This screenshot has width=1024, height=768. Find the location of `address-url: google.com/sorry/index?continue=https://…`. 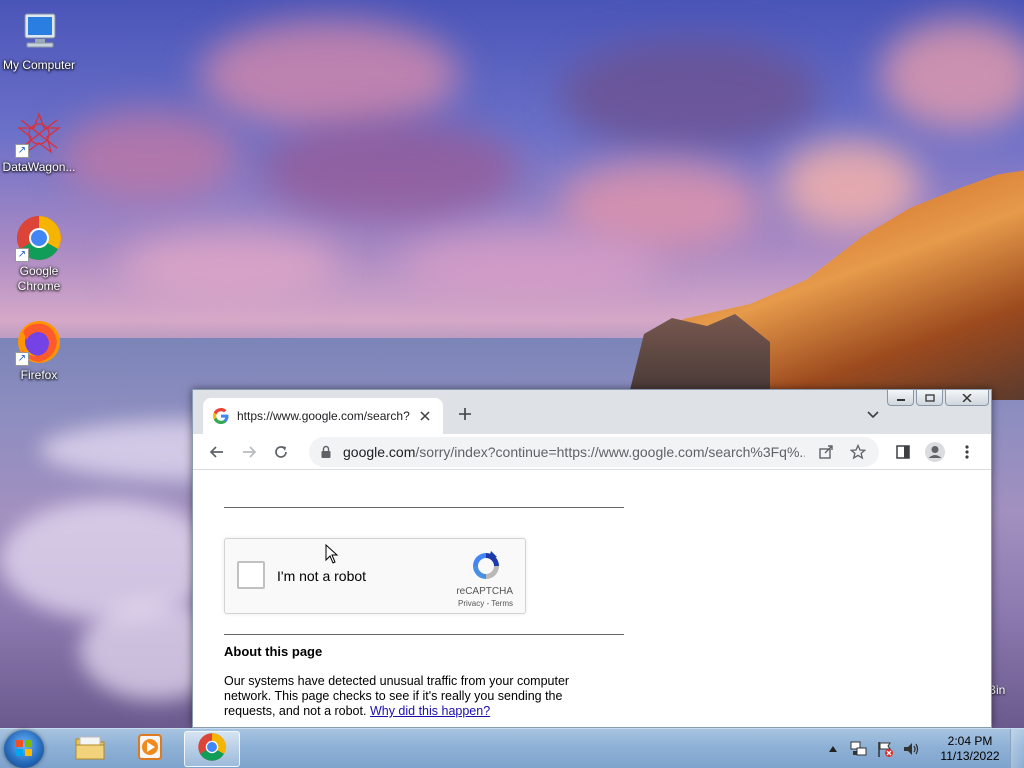

address-url: google.com/sorry/index?continue=https://… is located at coordinates (574, 452).